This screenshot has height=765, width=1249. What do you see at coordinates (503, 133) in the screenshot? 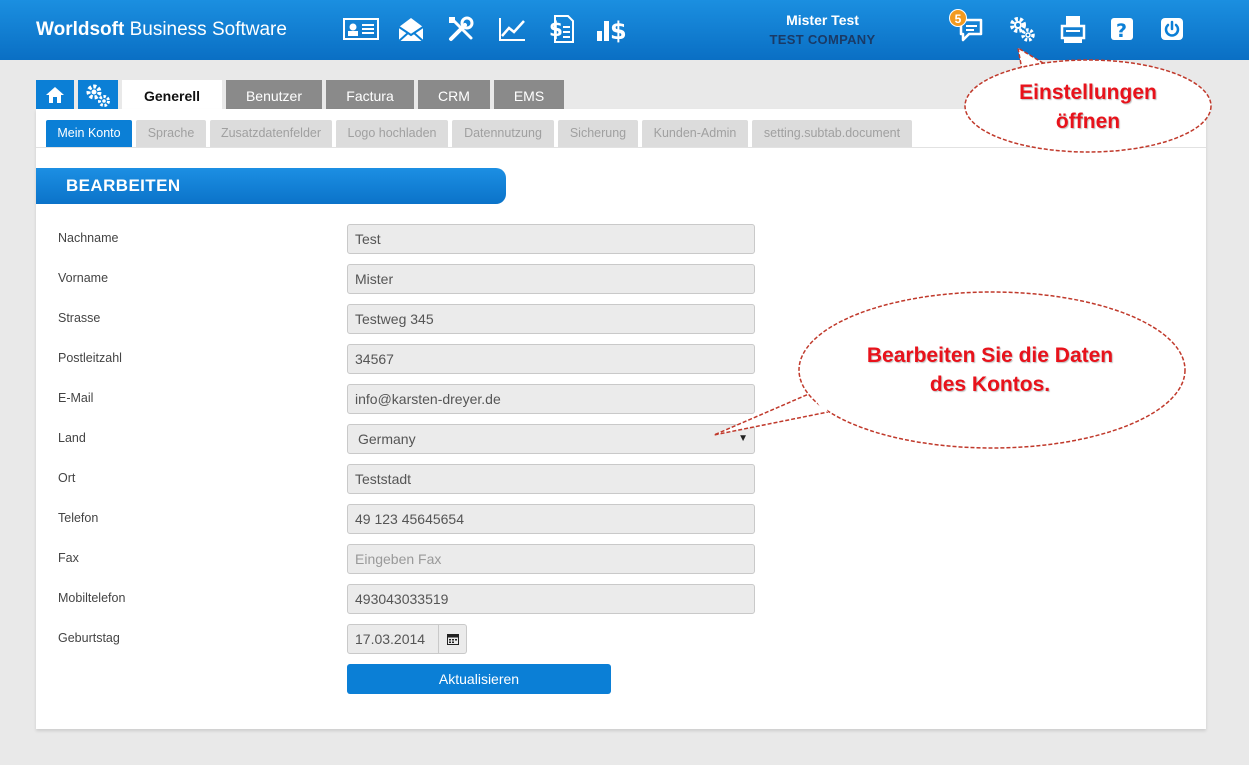
I see `subtab-datennutzung: Datennutzung` at bounding box center [503, 133].